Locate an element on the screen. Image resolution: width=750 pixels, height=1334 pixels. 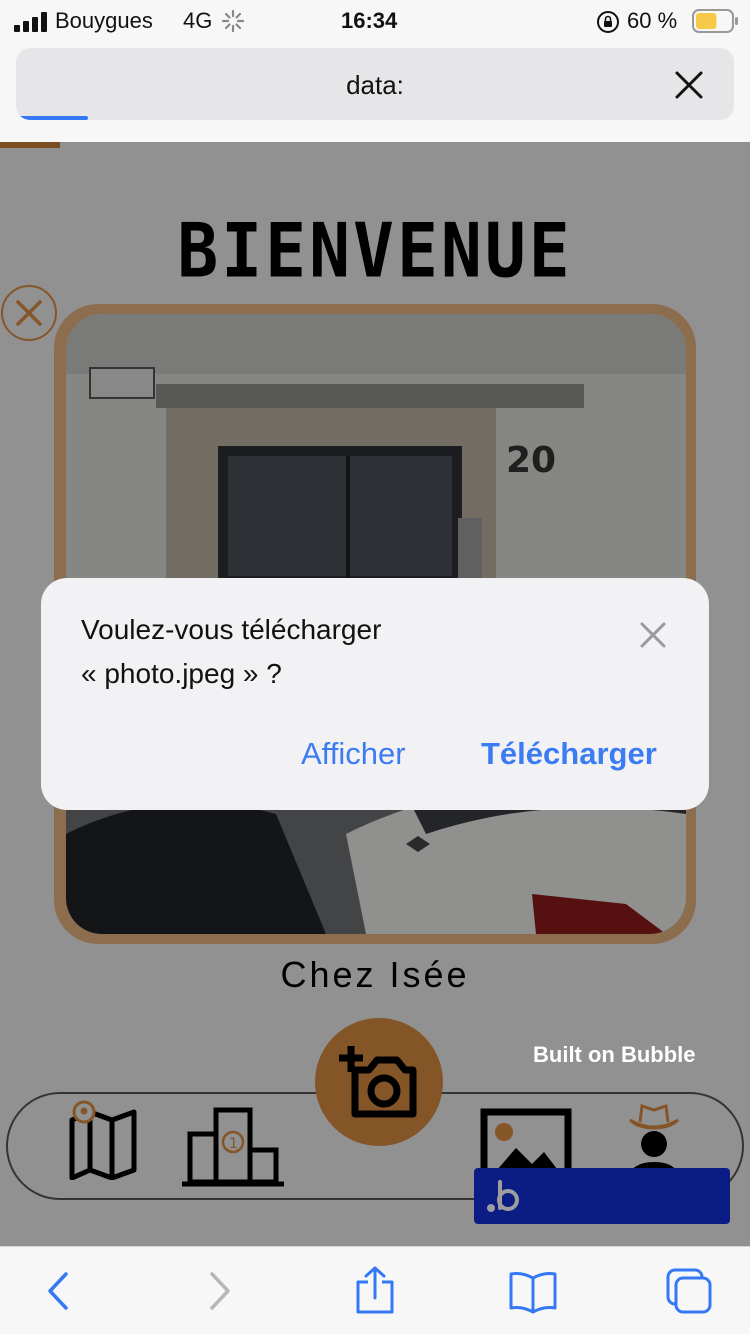
dialog-message-line2: « photo.jpeg » ? is located at coordinates (181, 673).